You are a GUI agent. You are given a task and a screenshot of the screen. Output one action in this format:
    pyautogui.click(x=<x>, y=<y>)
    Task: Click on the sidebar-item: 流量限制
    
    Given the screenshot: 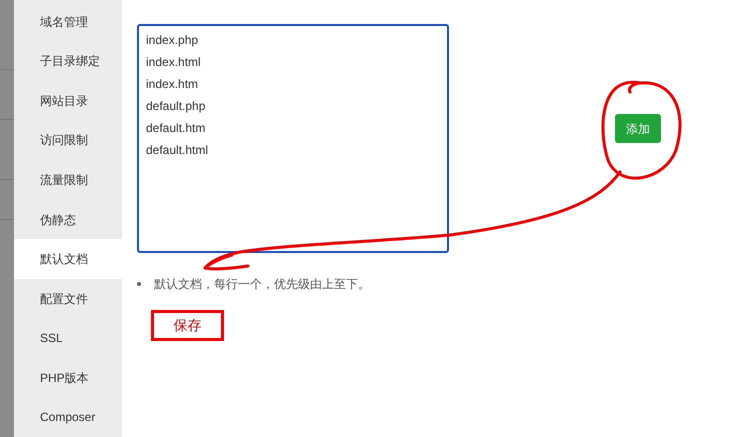 What is the action you would take?
    pyautogui.click(x=68, y=180)
    